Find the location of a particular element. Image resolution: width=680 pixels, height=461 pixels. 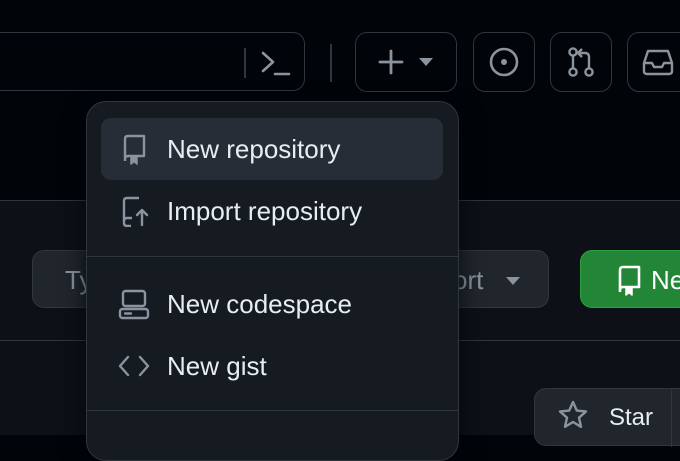

new-repository-button: Ne is located at coordinates (630, 279).